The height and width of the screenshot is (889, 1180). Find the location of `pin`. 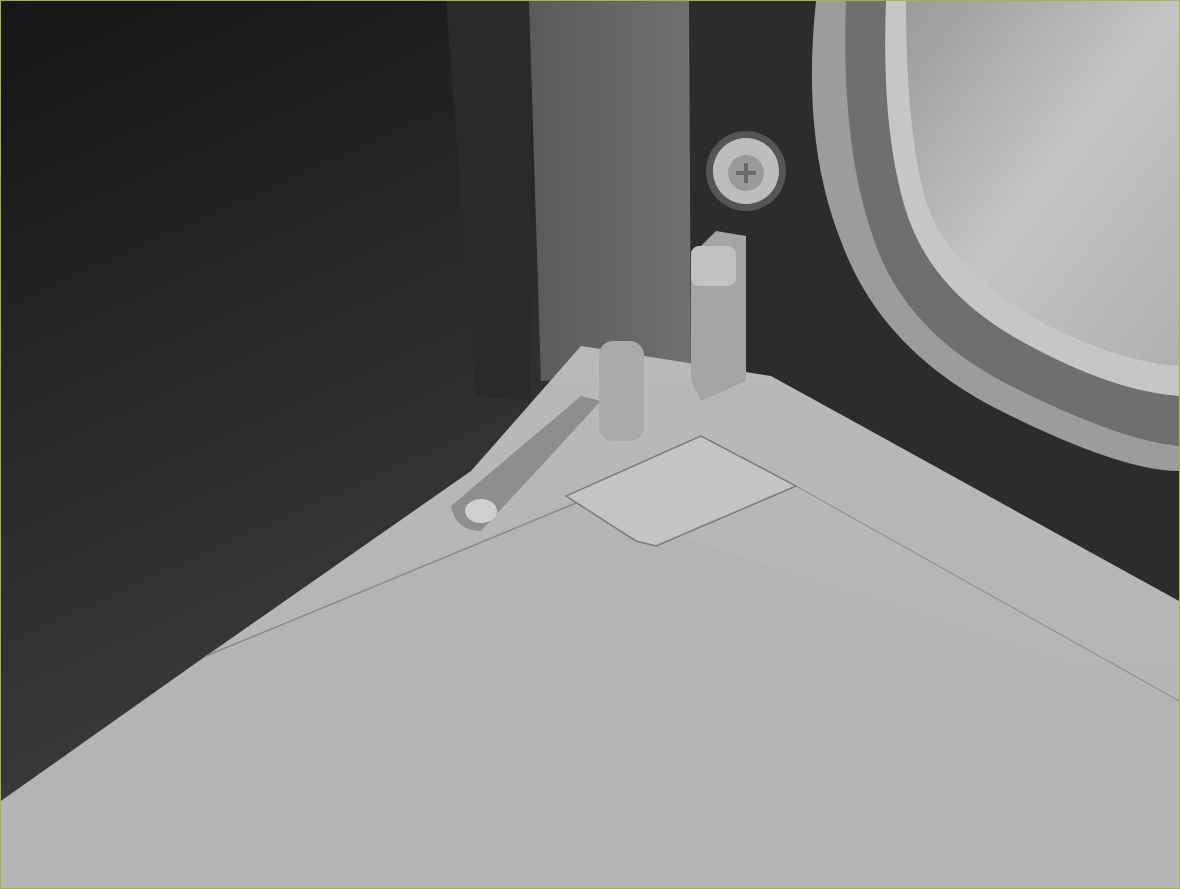

pin is located at coordinates (481, 511).